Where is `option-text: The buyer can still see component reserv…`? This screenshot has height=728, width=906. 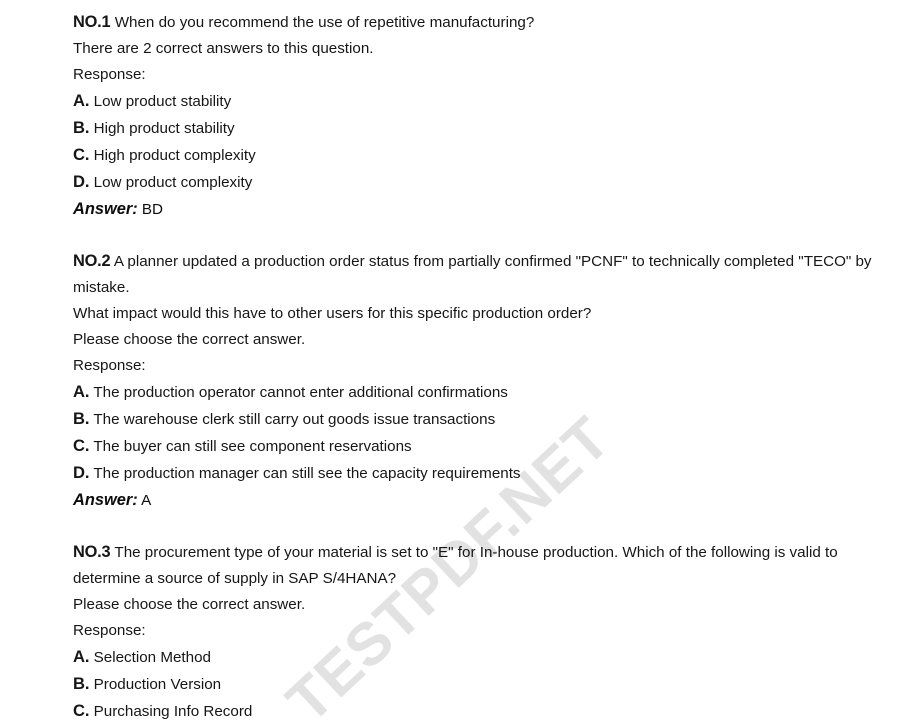
option-text: The buyer can still see component reserv… is located at coordinates (252, 446).